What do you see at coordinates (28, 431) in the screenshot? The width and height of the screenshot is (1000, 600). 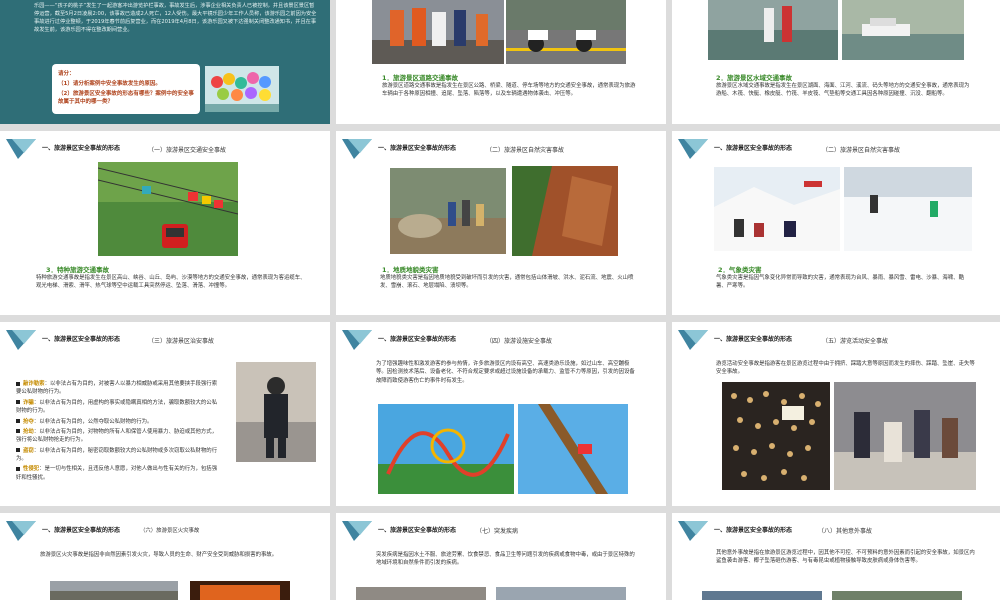 I see `item-keyword: 抢劫` at bounding box center [28, 431].